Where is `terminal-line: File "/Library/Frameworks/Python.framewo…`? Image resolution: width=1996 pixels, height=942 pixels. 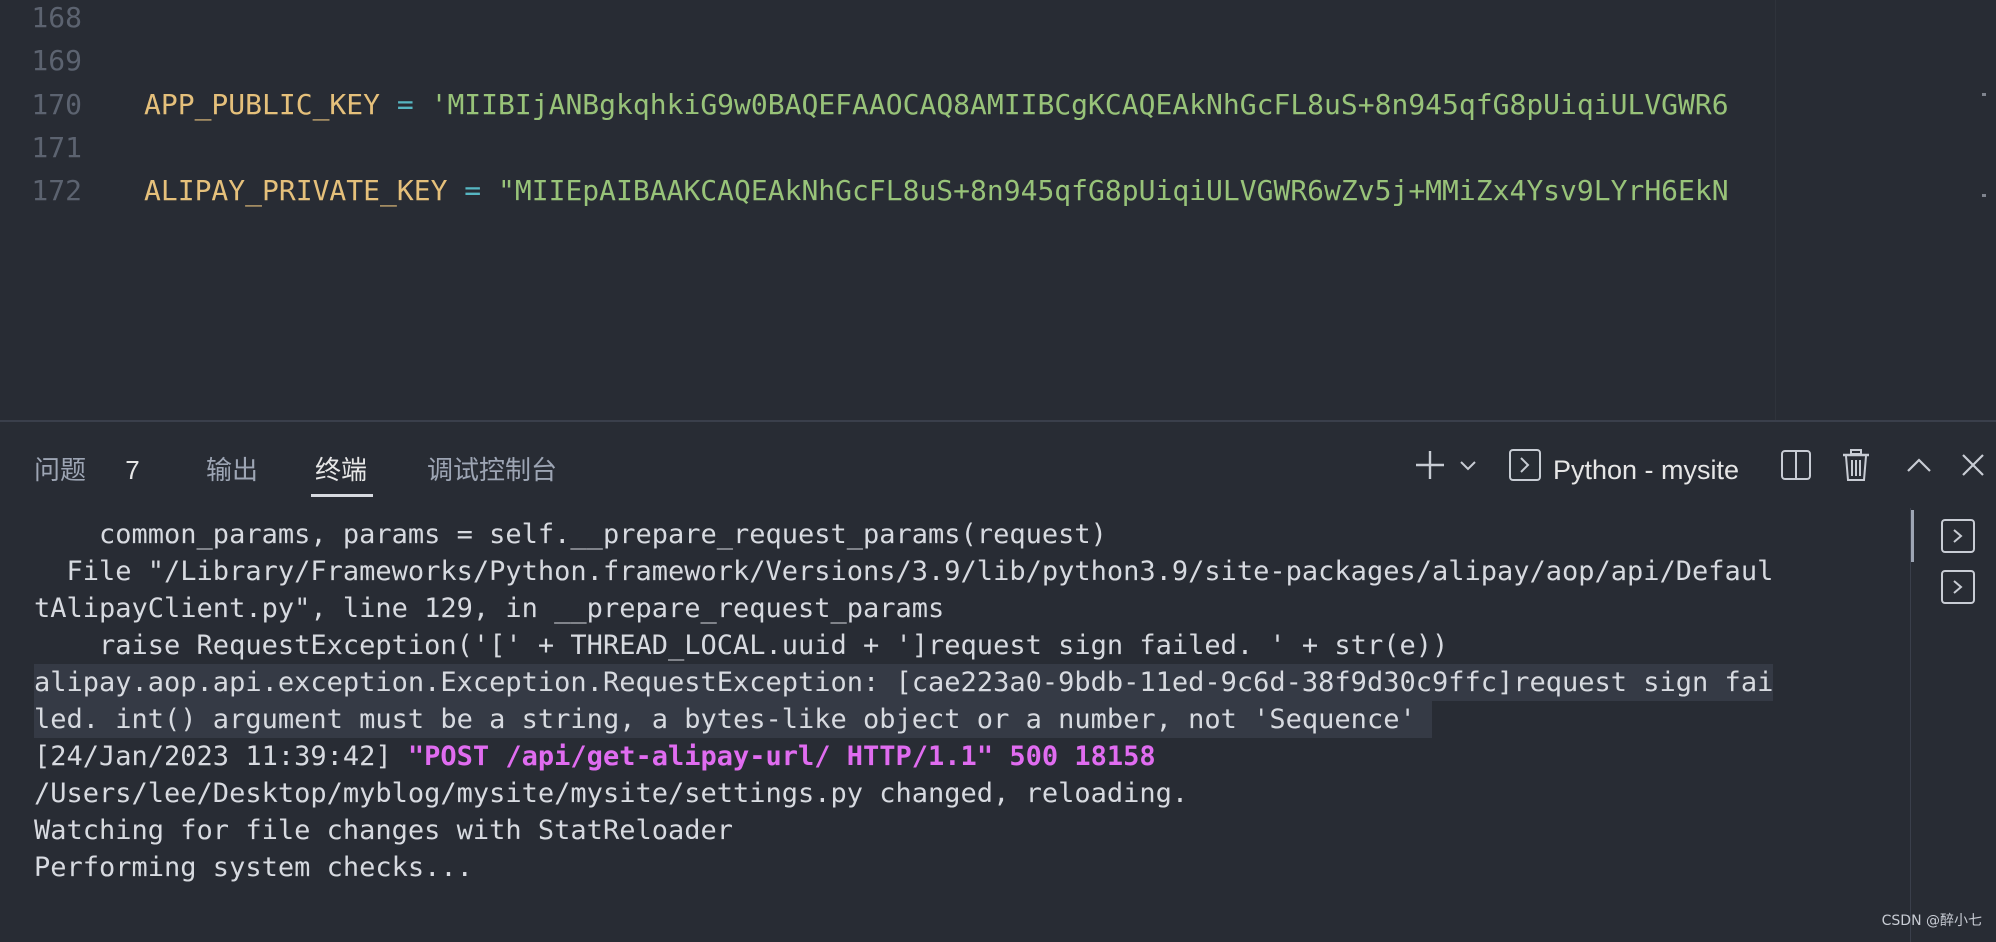
terminal-line: File "/Library/Frameworks/Python.framewo… is located at coordinates (904, 571).